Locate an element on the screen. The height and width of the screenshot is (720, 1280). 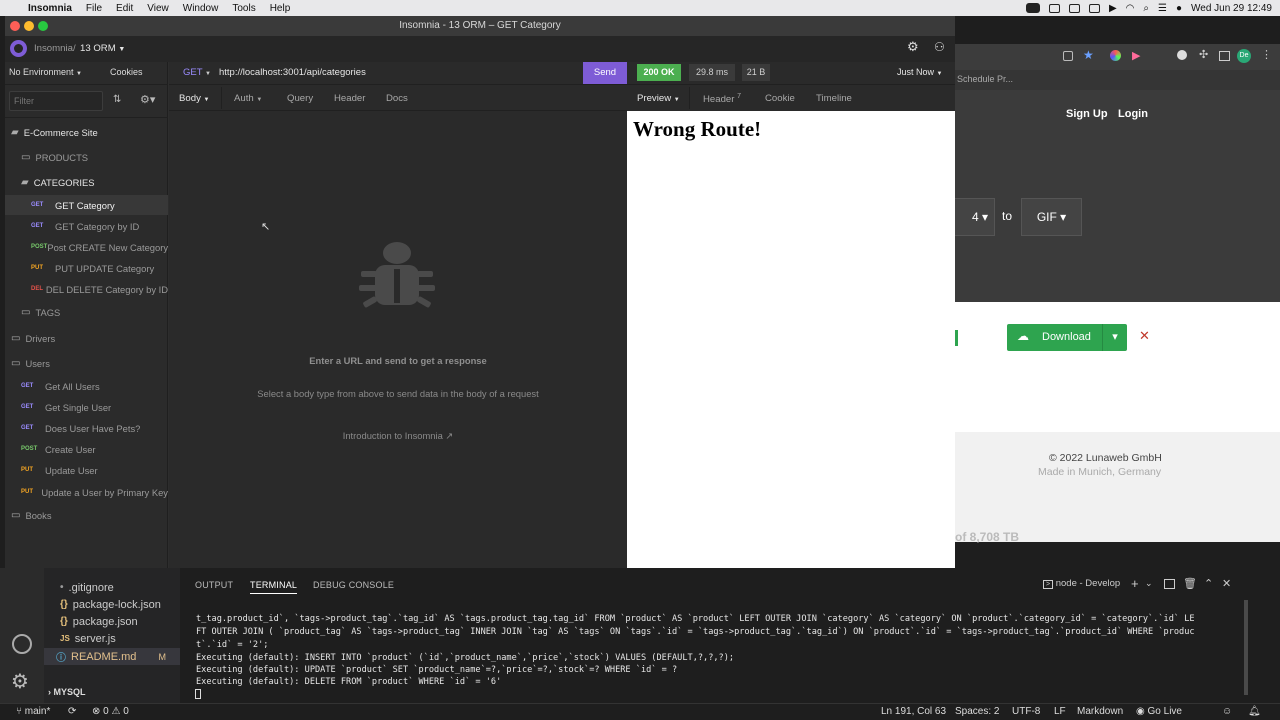
folder-books: ▭ Books is located at coordinates (86, 515).